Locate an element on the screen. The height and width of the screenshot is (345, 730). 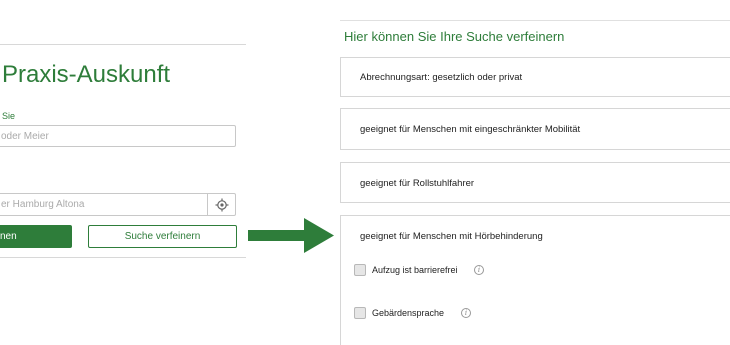
name-search-placeholder: oder Meier is located at coordinates (25, 136).